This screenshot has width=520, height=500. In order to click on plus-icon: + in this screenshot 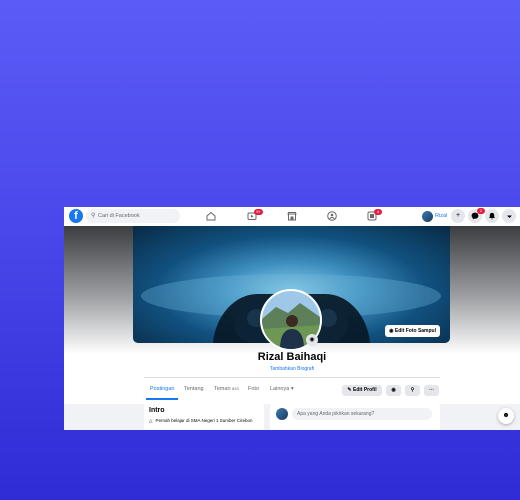, I will do `click(458, 215)`.